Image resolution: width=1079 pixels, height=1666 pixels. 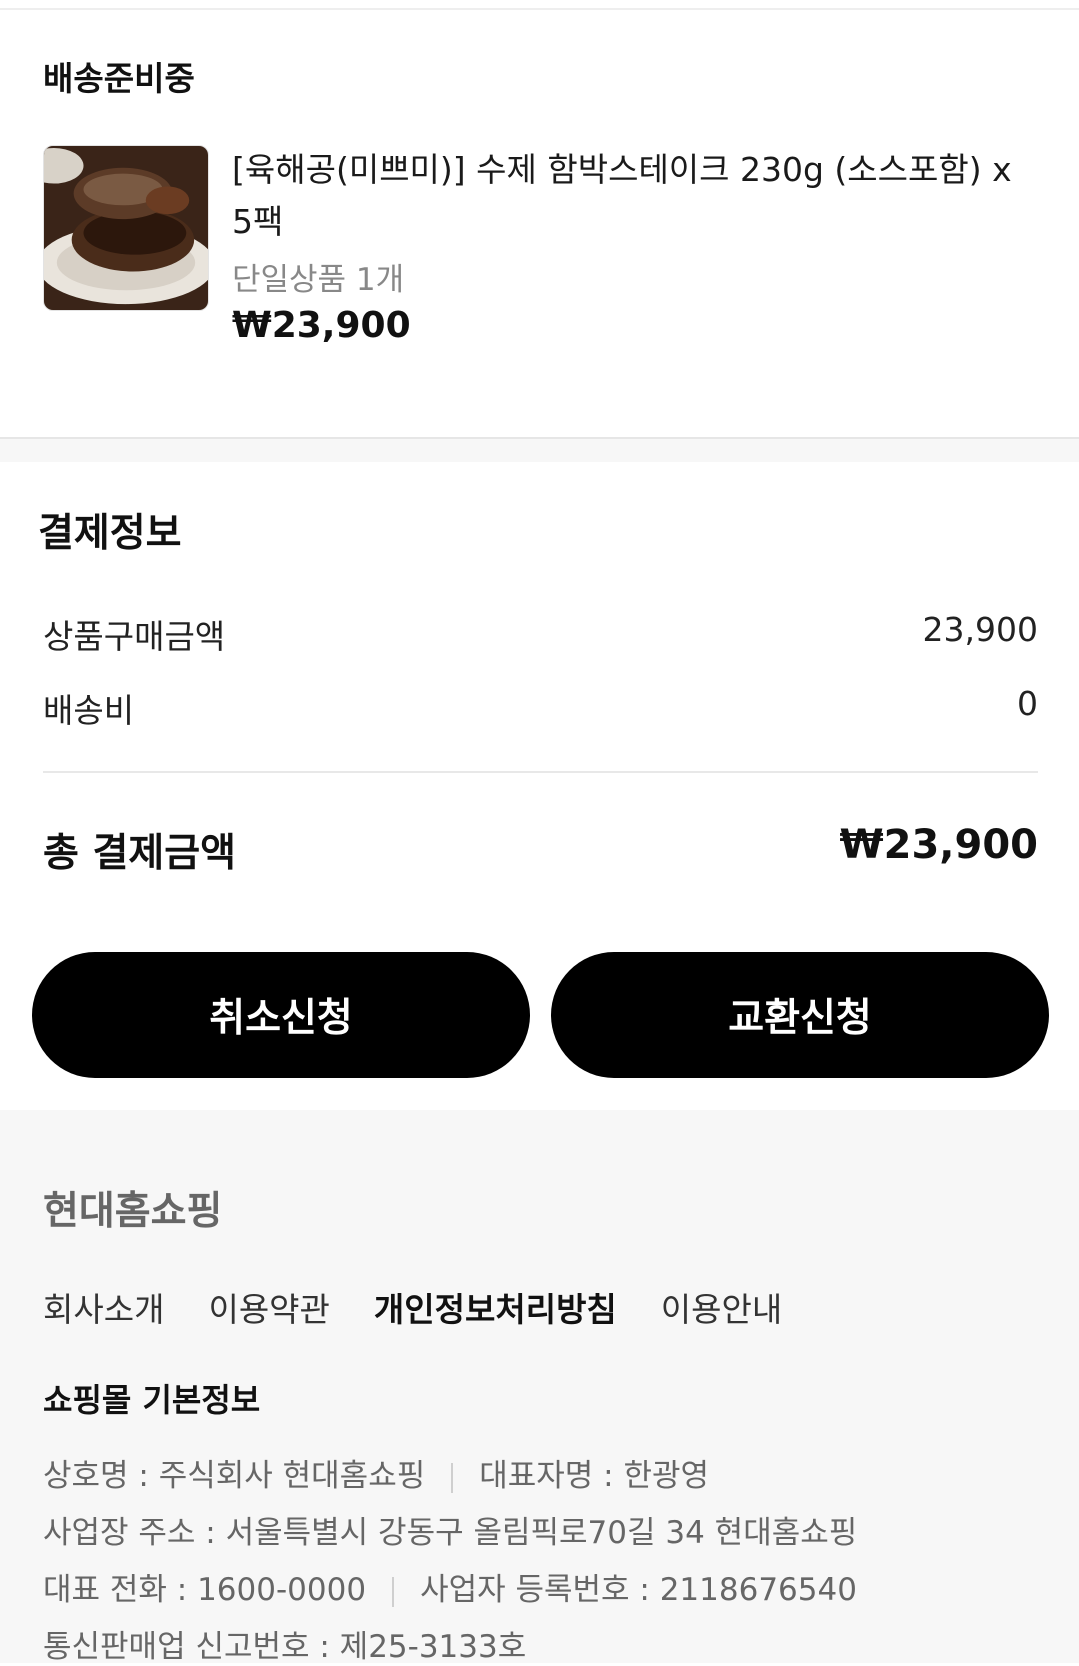 I want to click on company-info-line: 상호명 : 주식회사 현대홈쇼핑 대표자명 : 한광영, so click(x=376, y=1472).